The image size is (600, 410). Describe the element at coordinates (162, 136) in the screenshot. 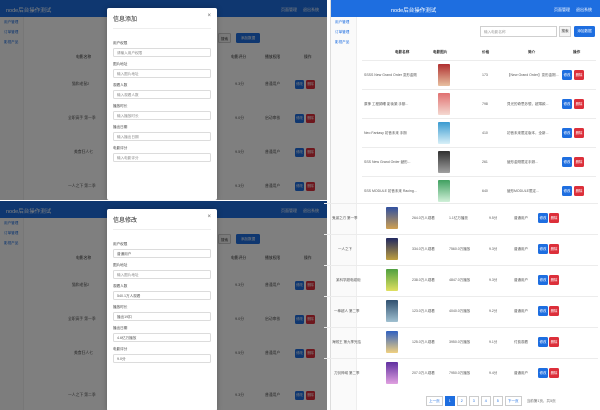

I see `air-date-input: 输入播出日期` at that location.